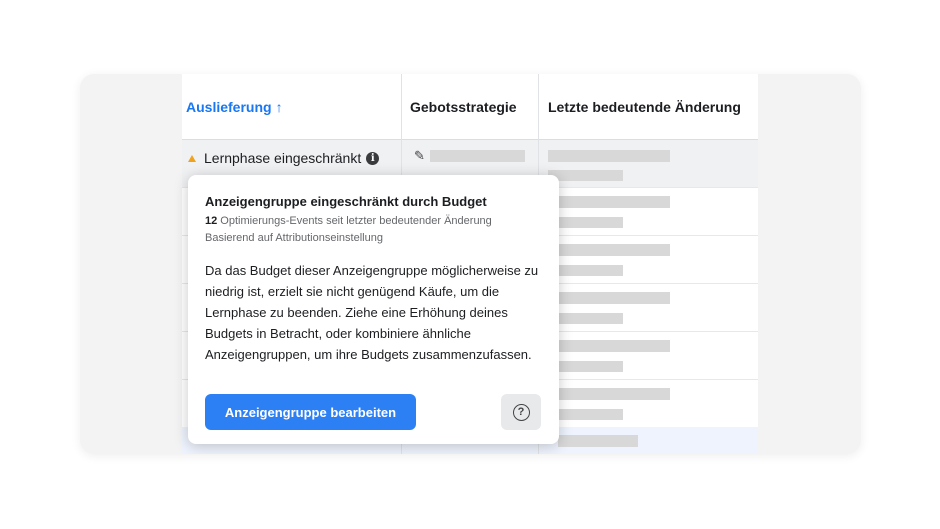  What do you see at coordinates (279, 107) in the screenshot?
I see `arrow-up-icon: ↑` at bounding box center [279, 107].